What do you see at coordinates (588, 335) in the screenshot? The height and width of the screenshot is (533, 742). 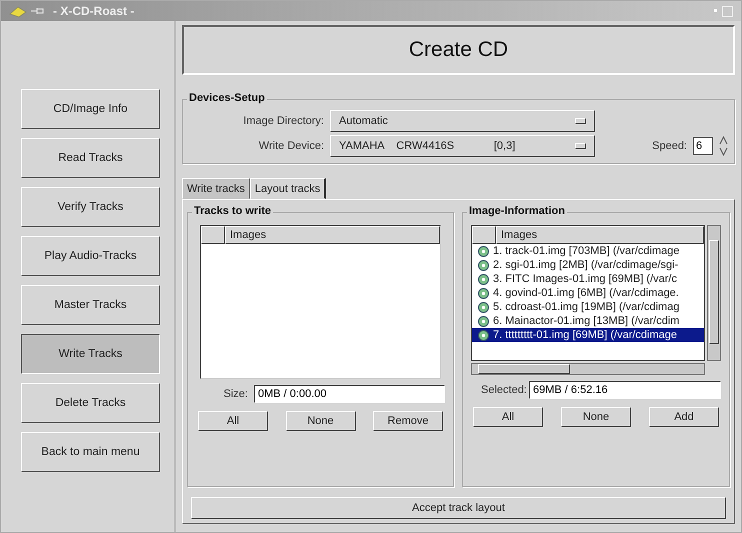 I see `image-row: 7. ttttttttt-01.img [69MB] (/var/cdimage` at bounding box center [588, 335].